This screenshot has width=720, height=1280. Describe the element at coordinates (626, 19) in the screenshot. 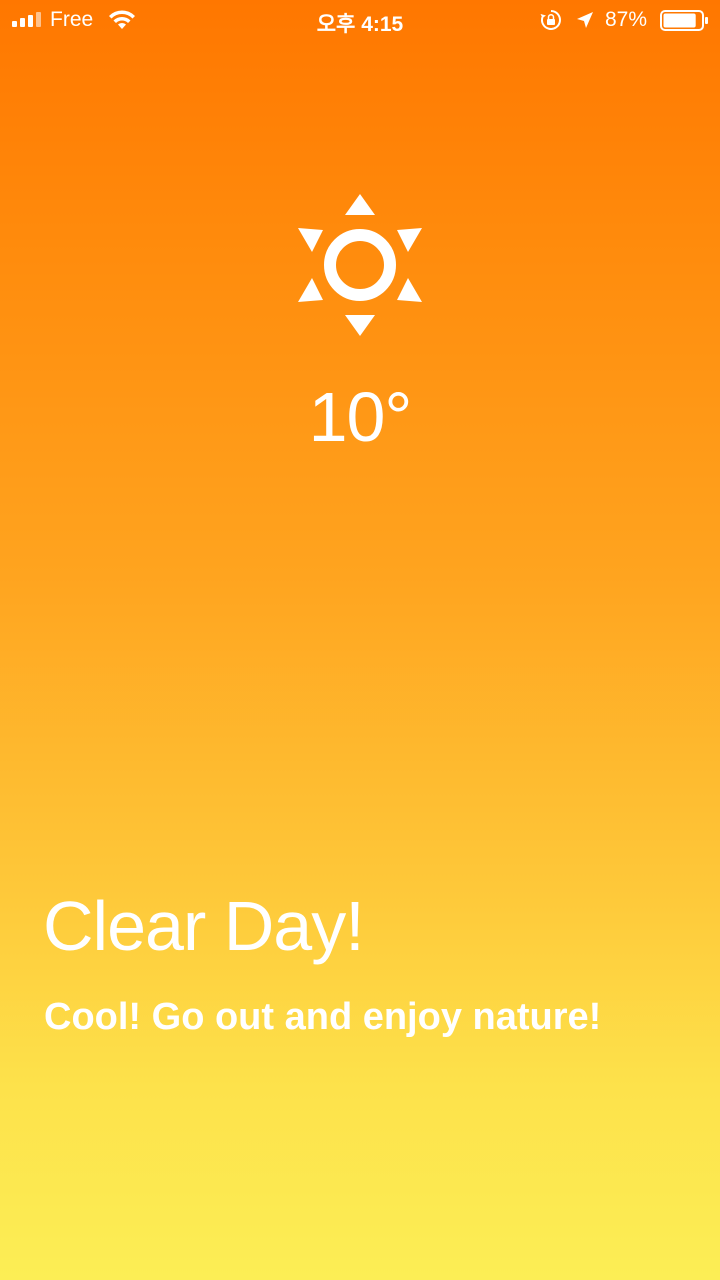

I see `battery-percentage: 87%` at that location.